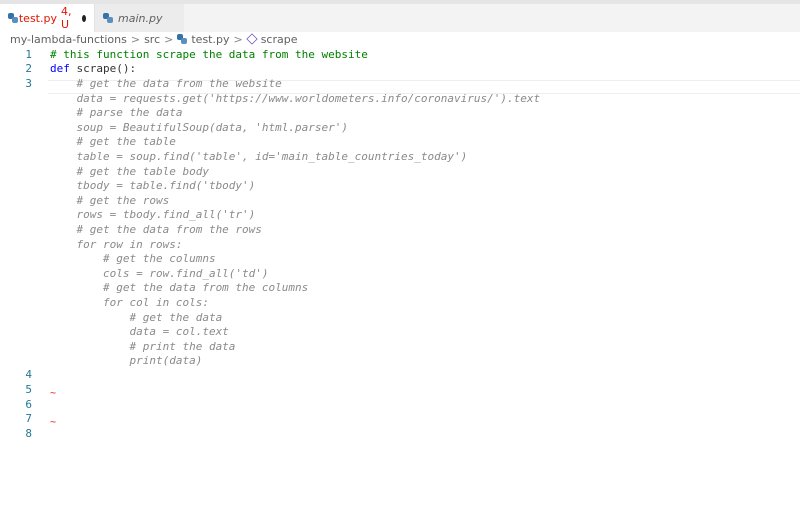 The width and height of the screenshot is (800, 510). I want to click on ghost-code-line: # get the data from the columns, so click(400, 288).